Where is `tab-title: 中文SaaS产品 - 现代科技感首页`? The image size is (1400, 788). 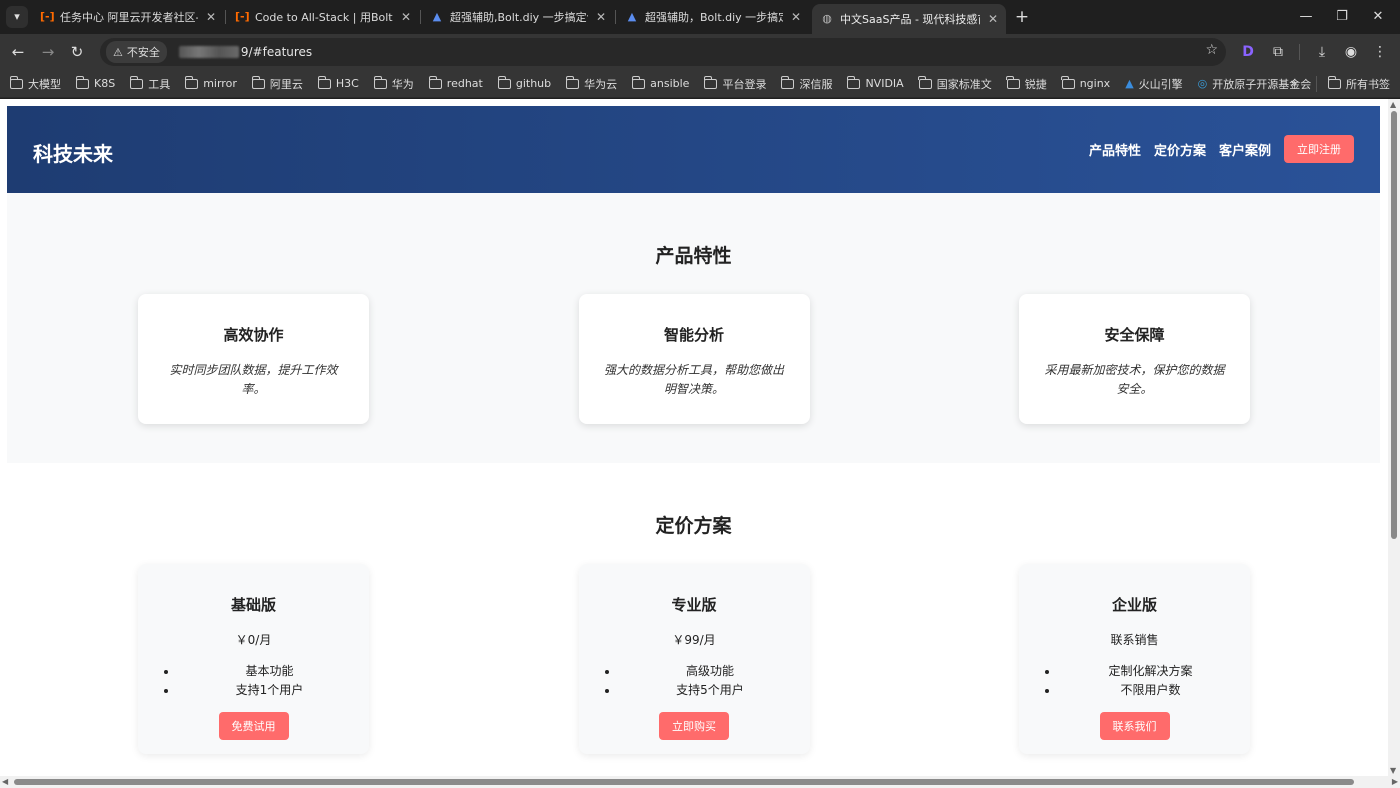
tab-title: 中文SaaS产品 - 现代科技感首页 is located at coordinates (910, 19).